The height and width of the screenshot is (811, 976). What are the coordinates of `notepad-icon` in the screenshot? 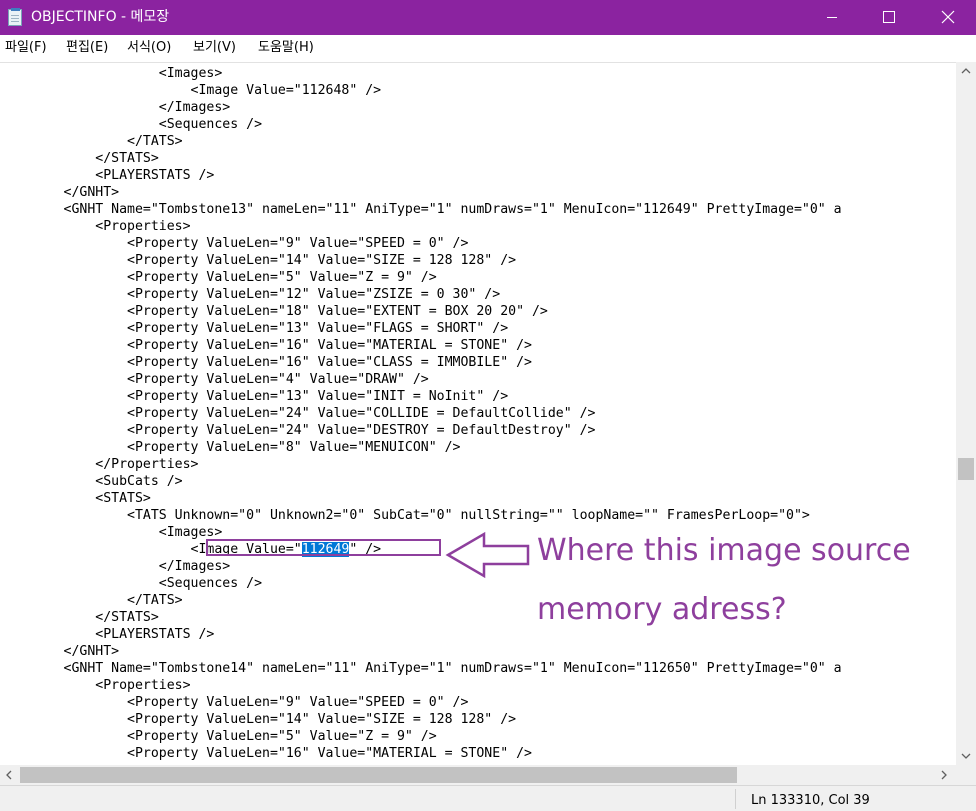 It's located at (15, 17).